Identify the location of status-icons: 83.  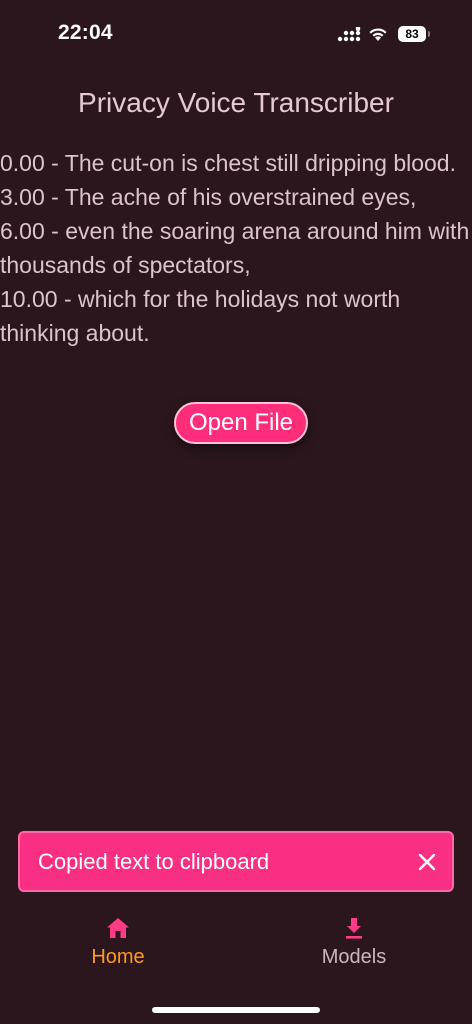
(383, 34).